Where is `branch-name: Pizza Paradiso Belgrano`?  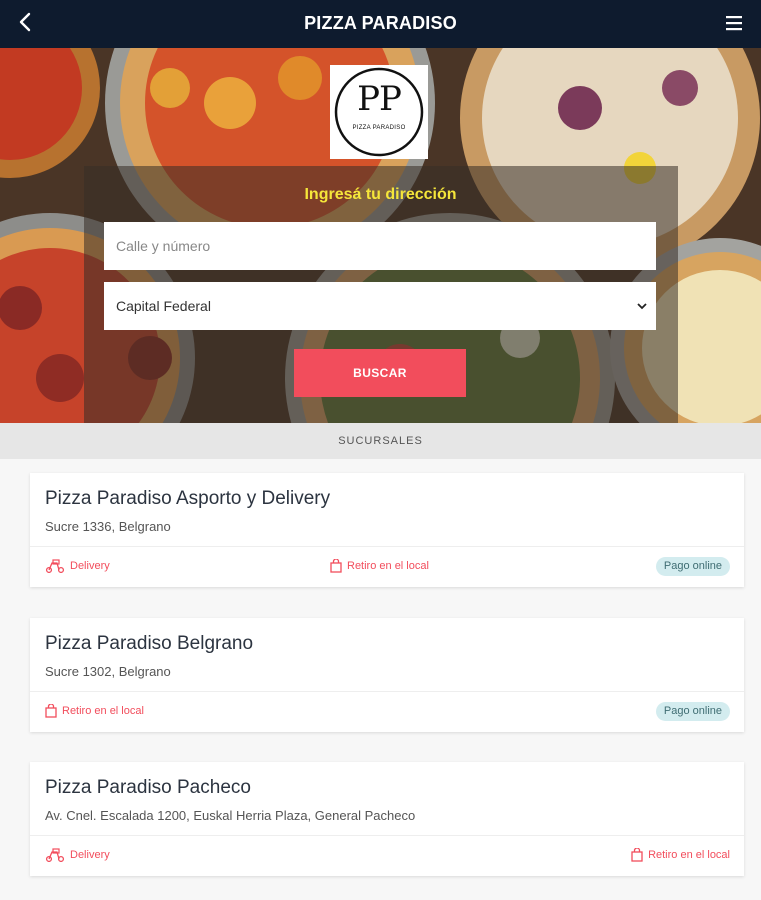 branch-name: Pizza Paradiso Belgrano is located at coordinates (149, 643).